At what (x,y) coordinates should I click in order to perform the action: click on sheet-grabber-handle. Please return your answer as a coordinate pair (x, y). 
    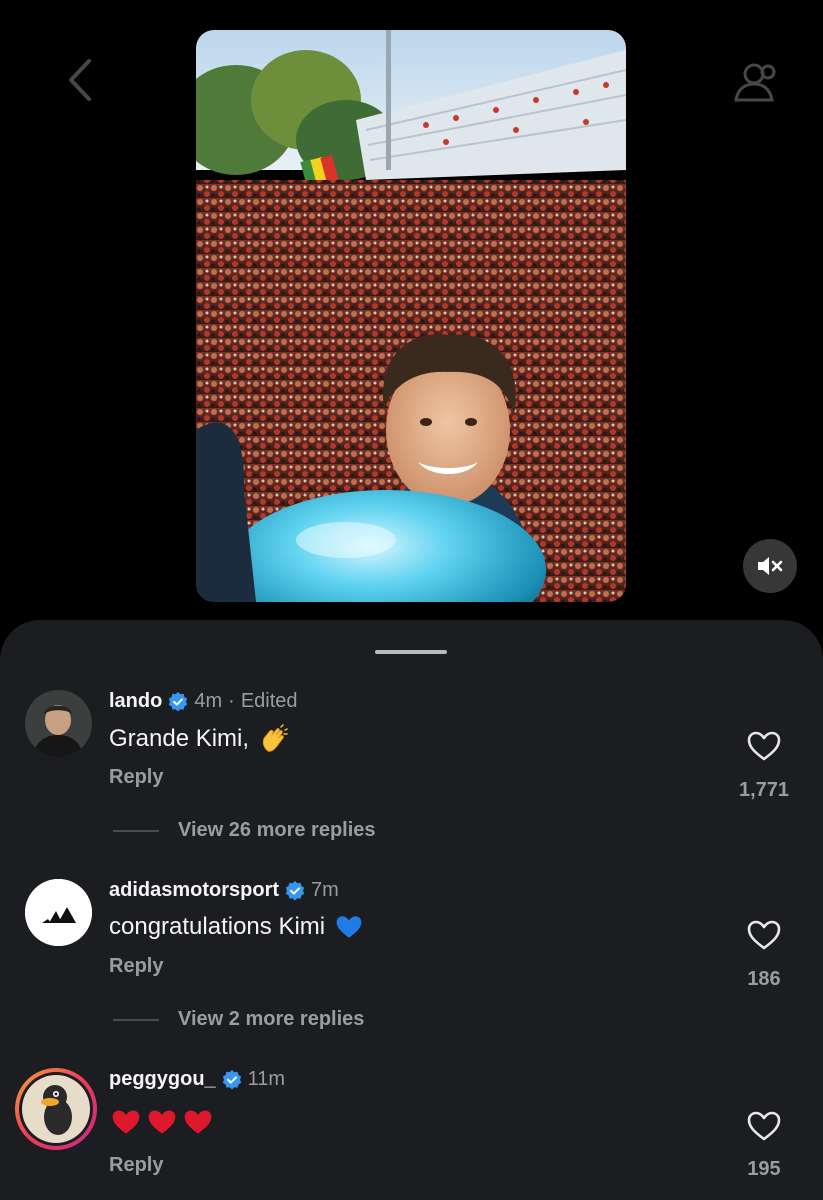
    Looking at the image, I should click on (411, 652).